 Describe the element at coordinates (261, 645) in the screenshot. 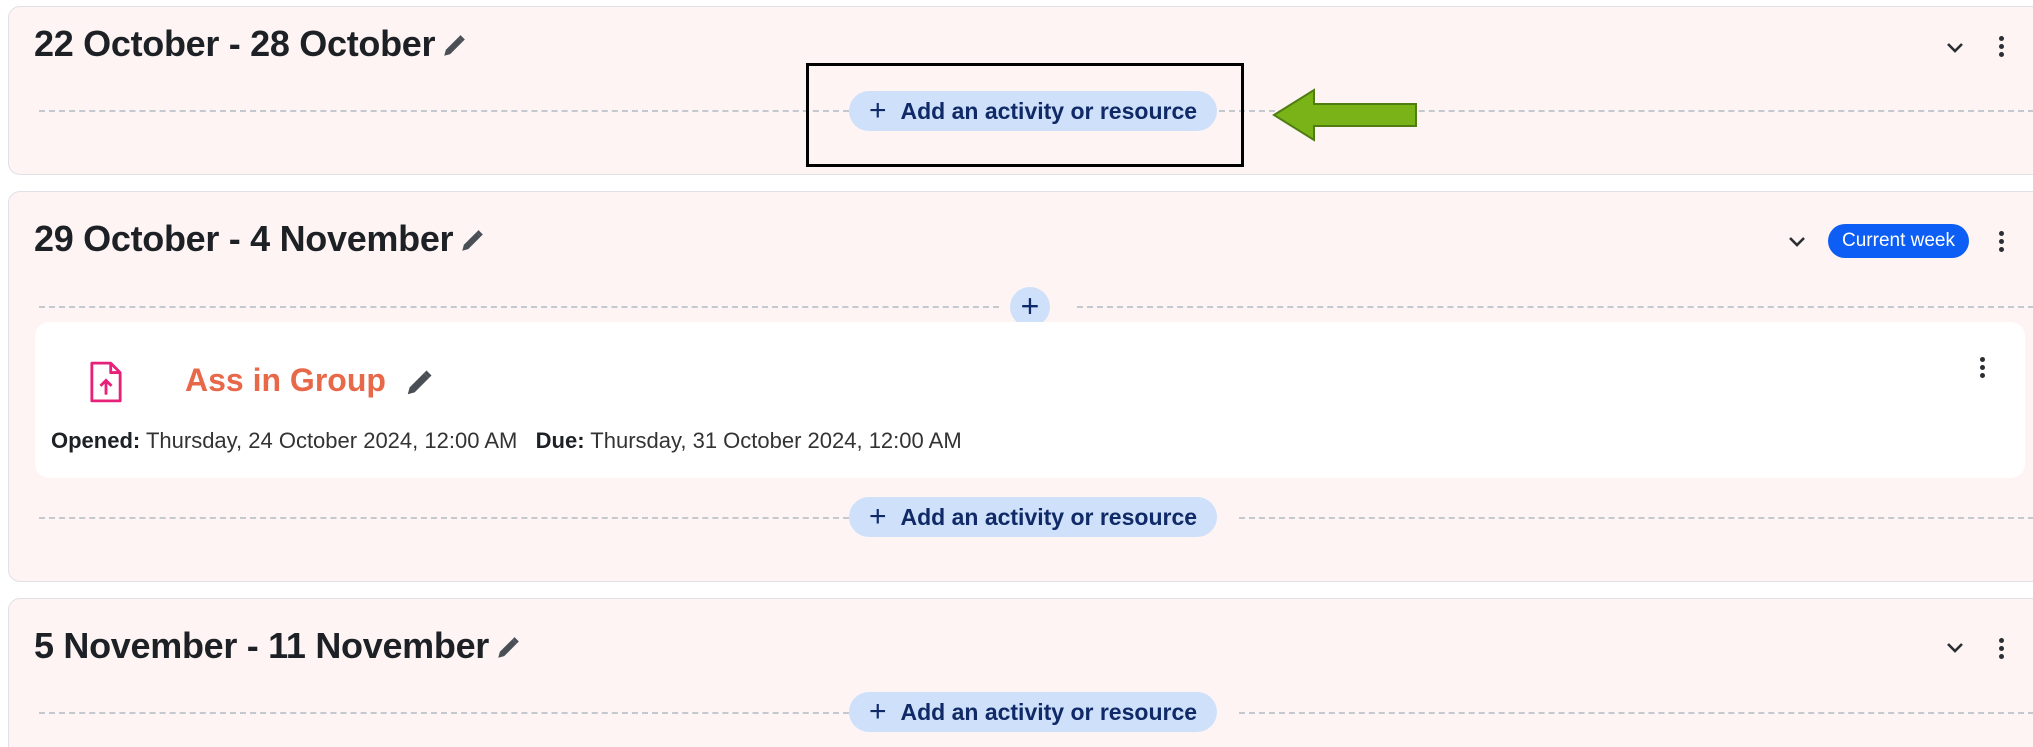

I see `section-title-text: 5 November - 11 November` at that location.